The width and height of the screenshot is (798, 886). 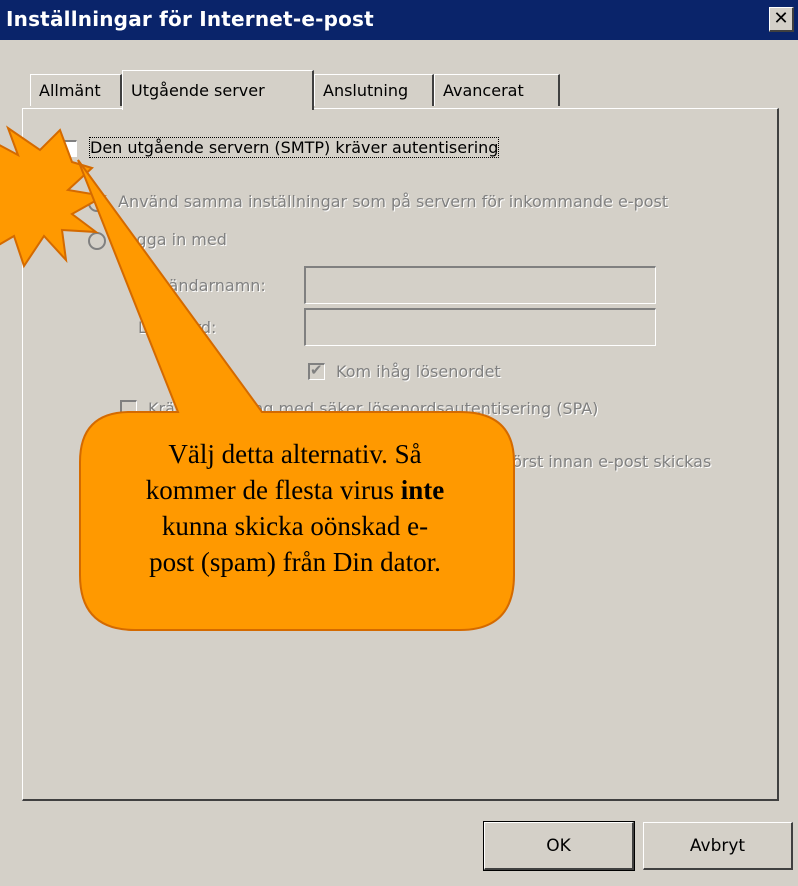 I want to click on tab-outgoing-server: Utgående server, so click(x=218, y=90).